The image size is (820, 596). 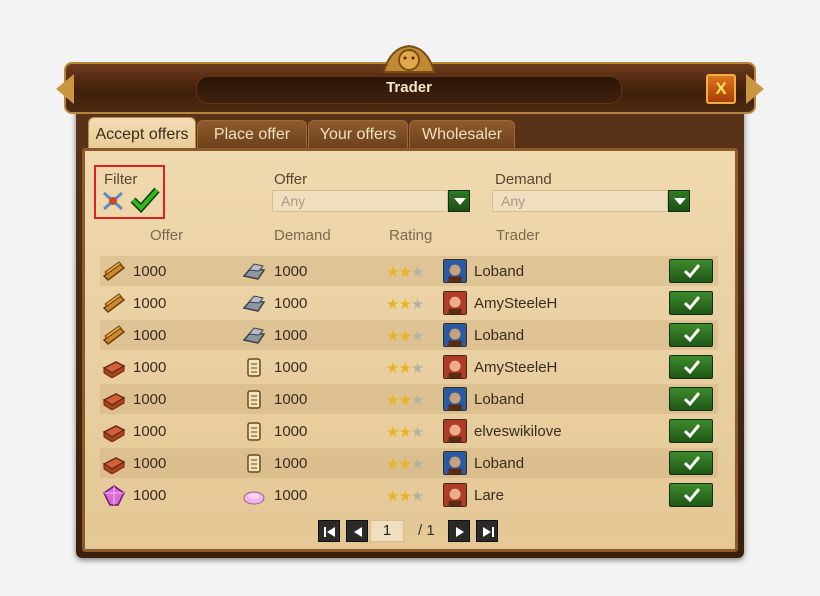 I want to click on crossed-swords-icon, so click(x=113, y=201).